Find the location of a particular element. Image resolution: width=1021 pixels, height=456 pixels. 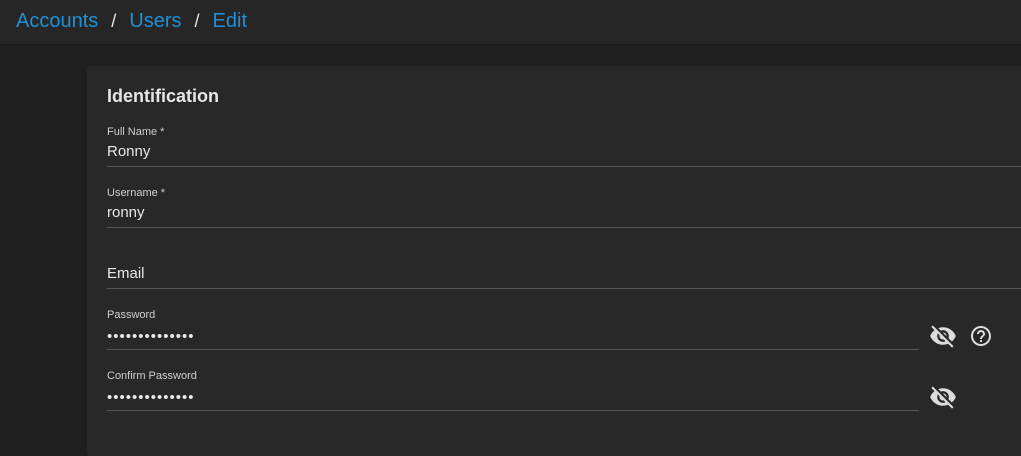

breadcrumb-accounts: Accounts is located at coordinates (57, 21).